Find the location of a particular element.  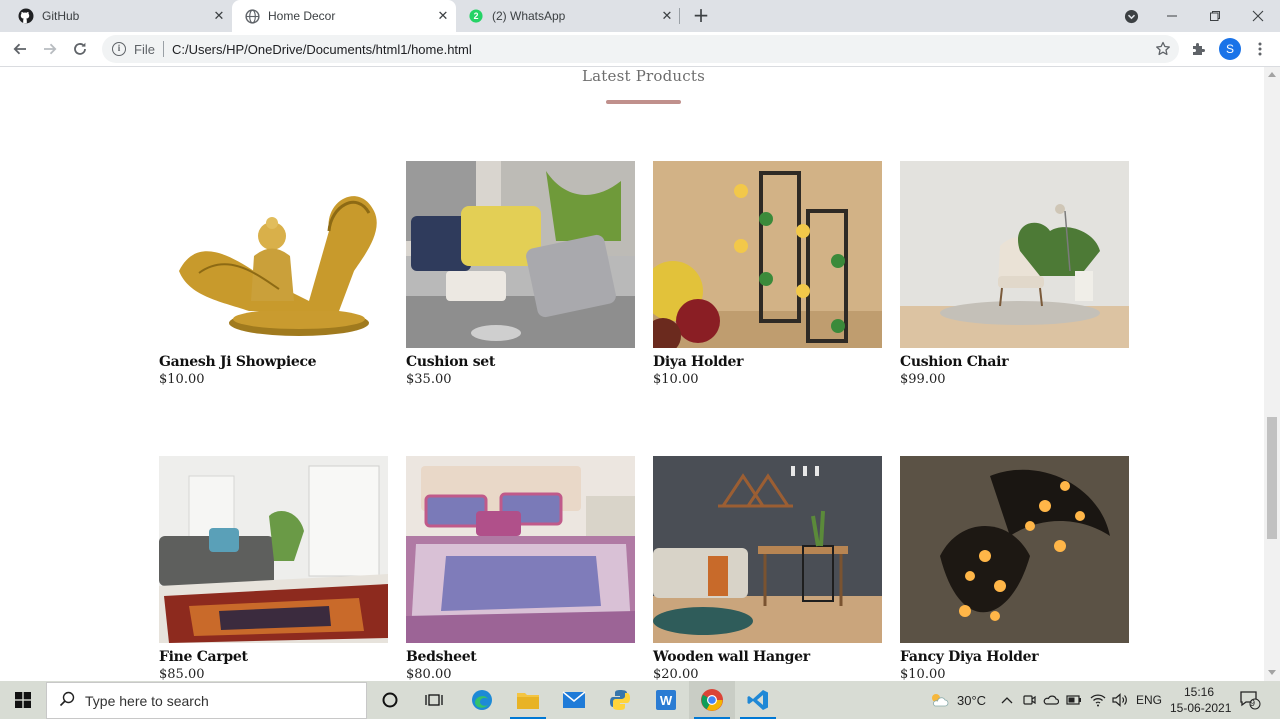

battery-icon is located at coordinates (1074, 700).